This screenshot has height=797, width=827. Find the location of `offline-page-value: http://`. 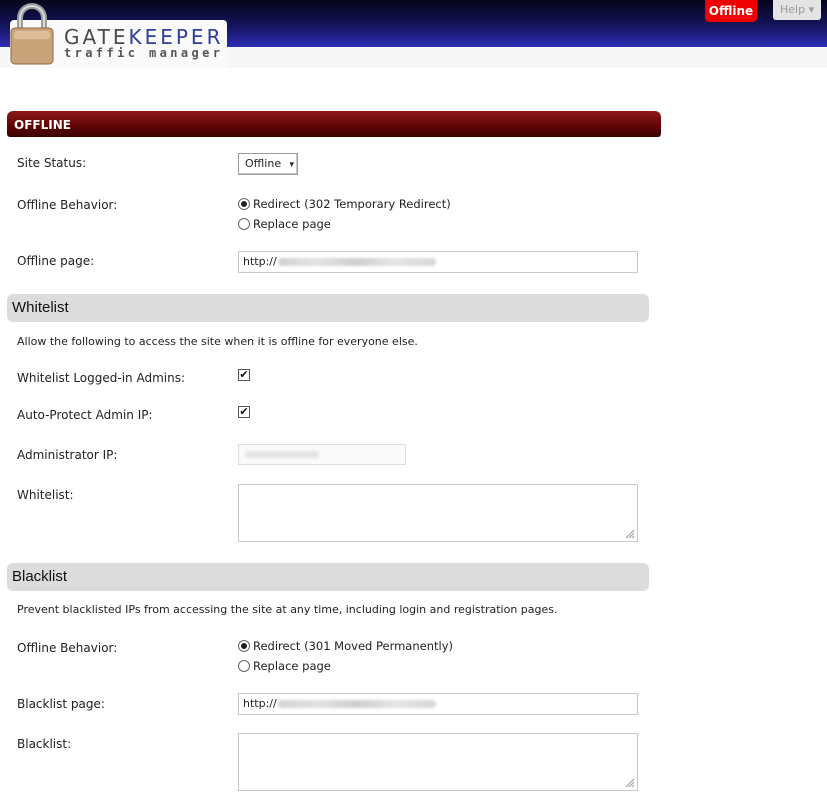

offline-page-value: http:// is located at coordinates (260, 261).